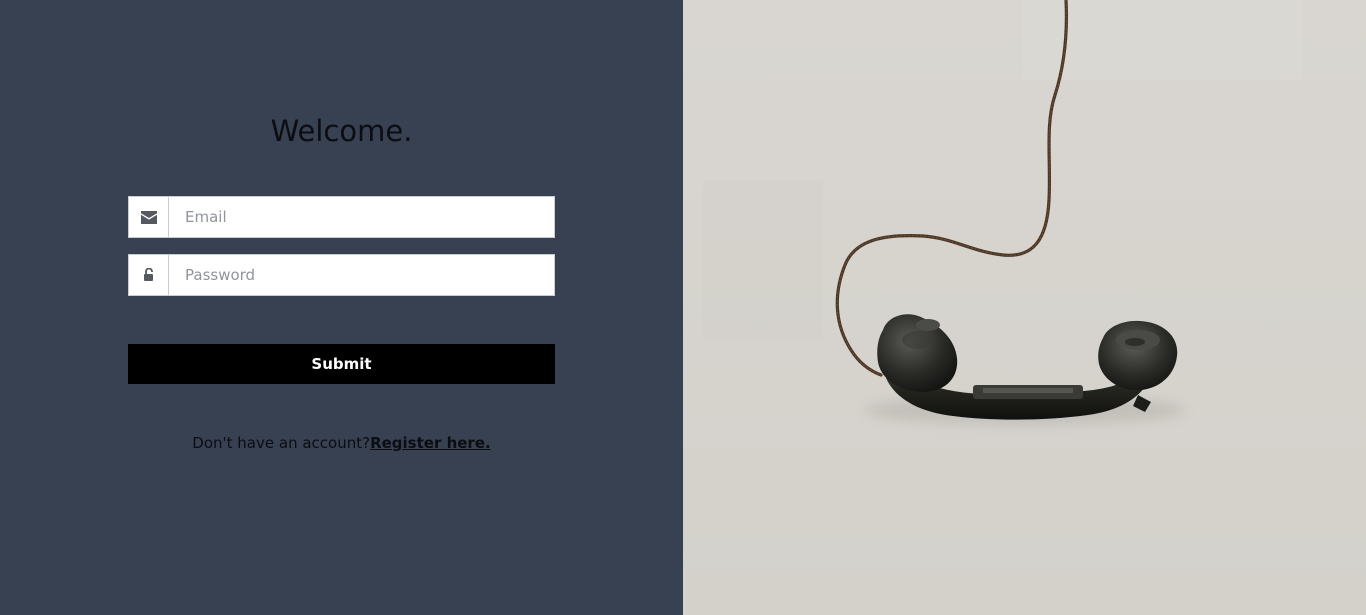 This screenshot has height=615, width=1366. What do you see at coordinates (430, 443) in the screenshot?
I see `register-link: Register here.` at bounding box center [430, 443].